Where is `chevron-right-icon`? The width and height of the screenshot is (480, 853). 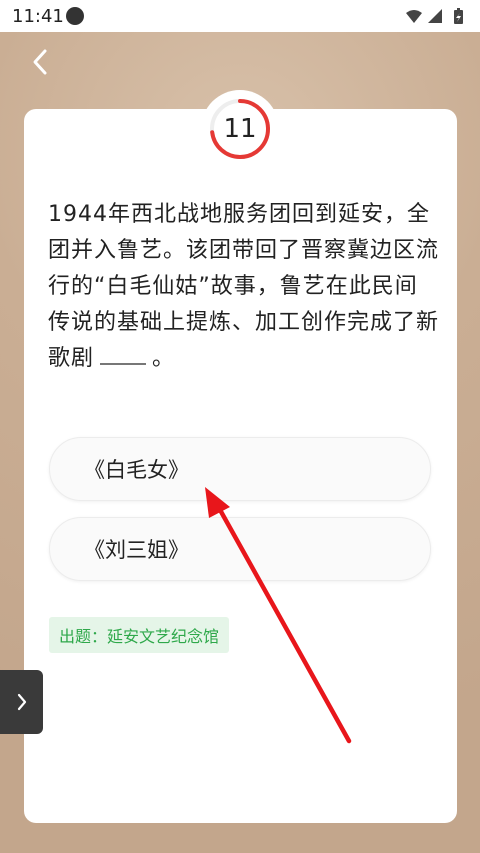
chevron-right-icon is located at coordinates (21, 702).